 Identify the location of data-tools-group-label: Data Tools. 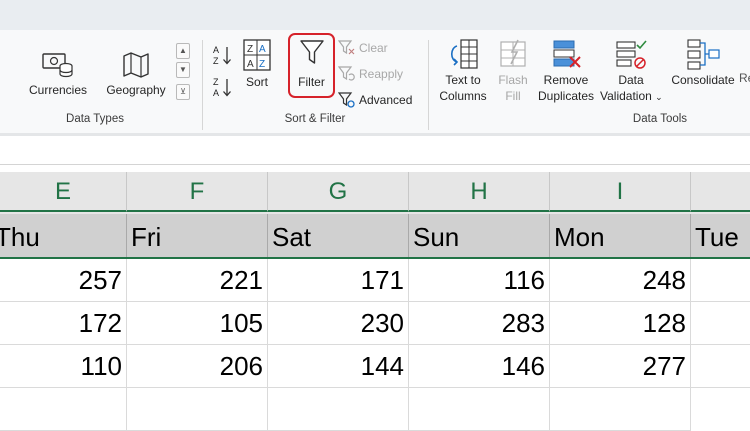
(660, 119).